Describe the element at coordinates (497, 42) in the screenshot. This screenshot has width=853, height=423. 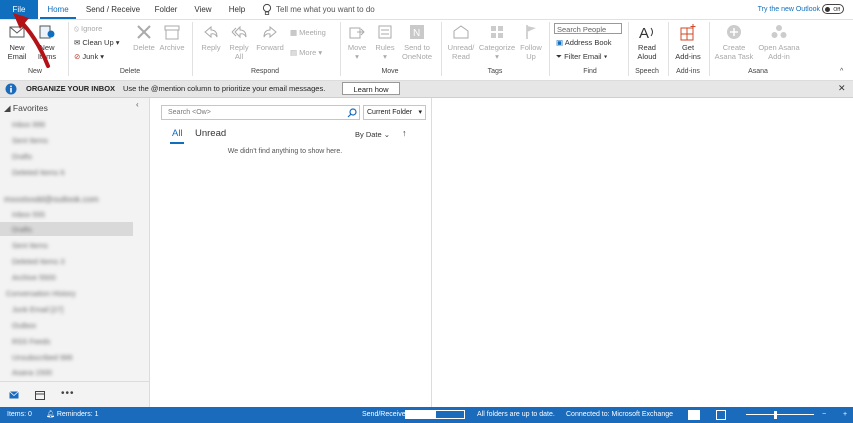
I see `categorize-button: Categorize ▾` at that location.